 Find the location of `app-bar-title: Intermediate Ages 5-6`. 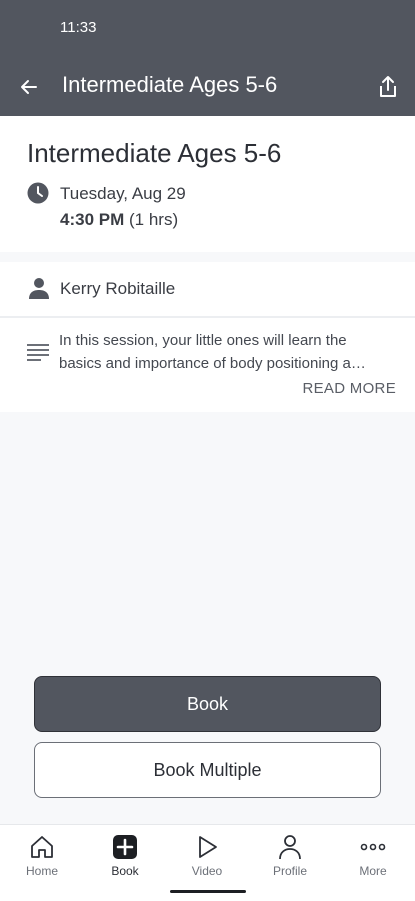

app-bar-title: Intermediate Ages 5-6 is located at coordinates (170, 84).